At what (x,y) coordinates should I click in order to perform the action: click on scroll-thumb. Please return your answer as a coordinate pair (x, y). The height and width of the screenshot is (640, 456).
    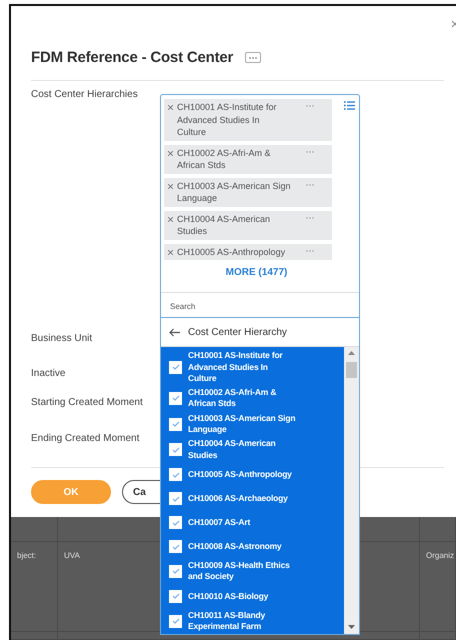
    Looking at the image, I should click on (351, 370).